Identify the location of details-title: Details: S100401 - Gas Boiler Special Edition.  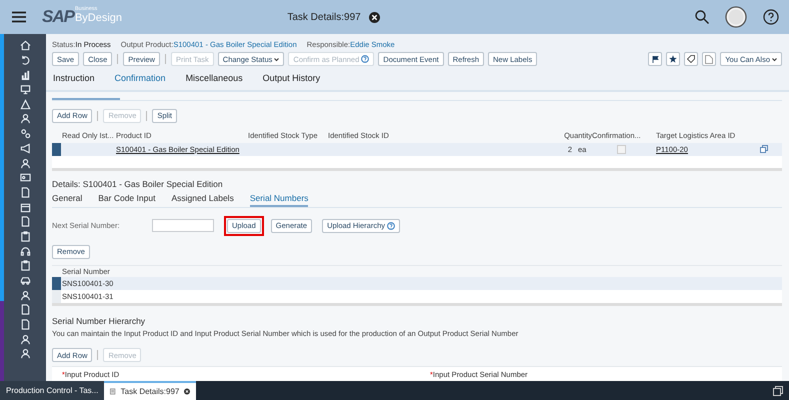
(138, 183).